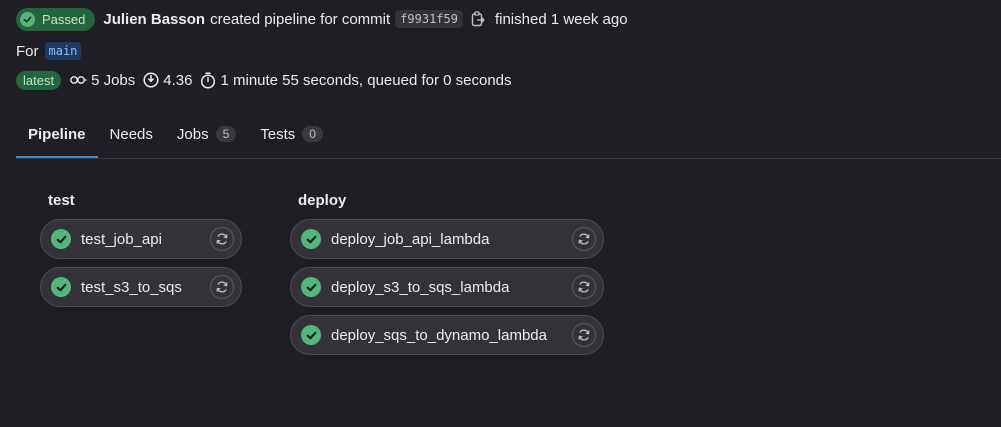 The width and height of the screenshot is (1001, 427). What do you see at coordinates (39, 80) in the screenshot?
I see `latest-badge: latest` at bounding box center [39, 80].